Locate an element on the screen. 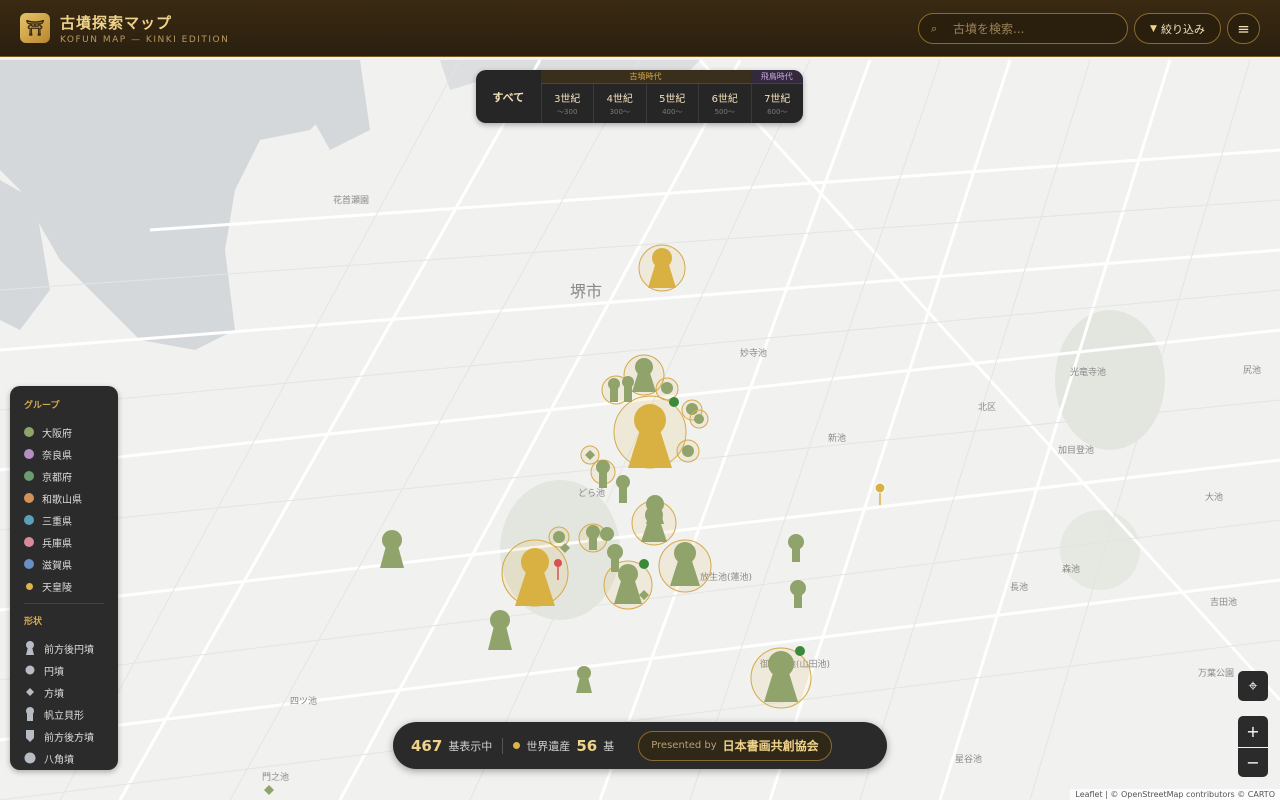 The width and height of the screenshot is (1280, 800). legend-label: 和歌山県 is located at coordinates (62, 500).